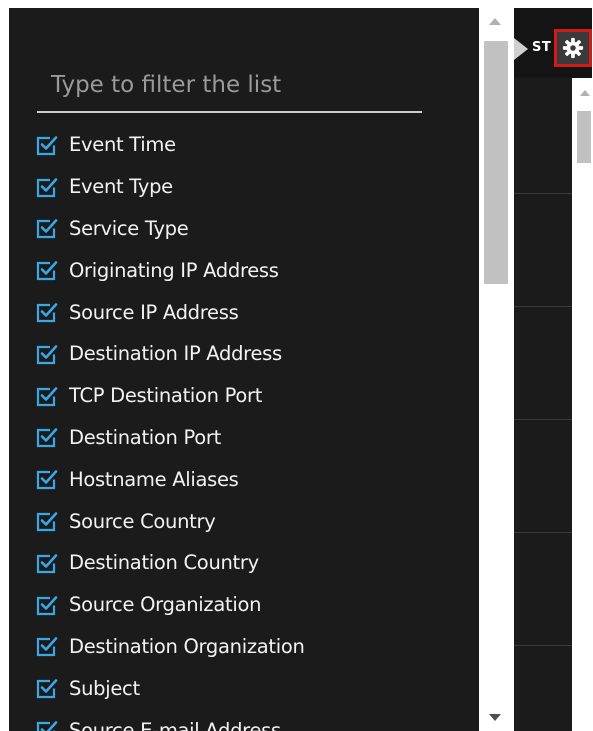  I want to click on column-option: Destination Organization, so click(170, 647).